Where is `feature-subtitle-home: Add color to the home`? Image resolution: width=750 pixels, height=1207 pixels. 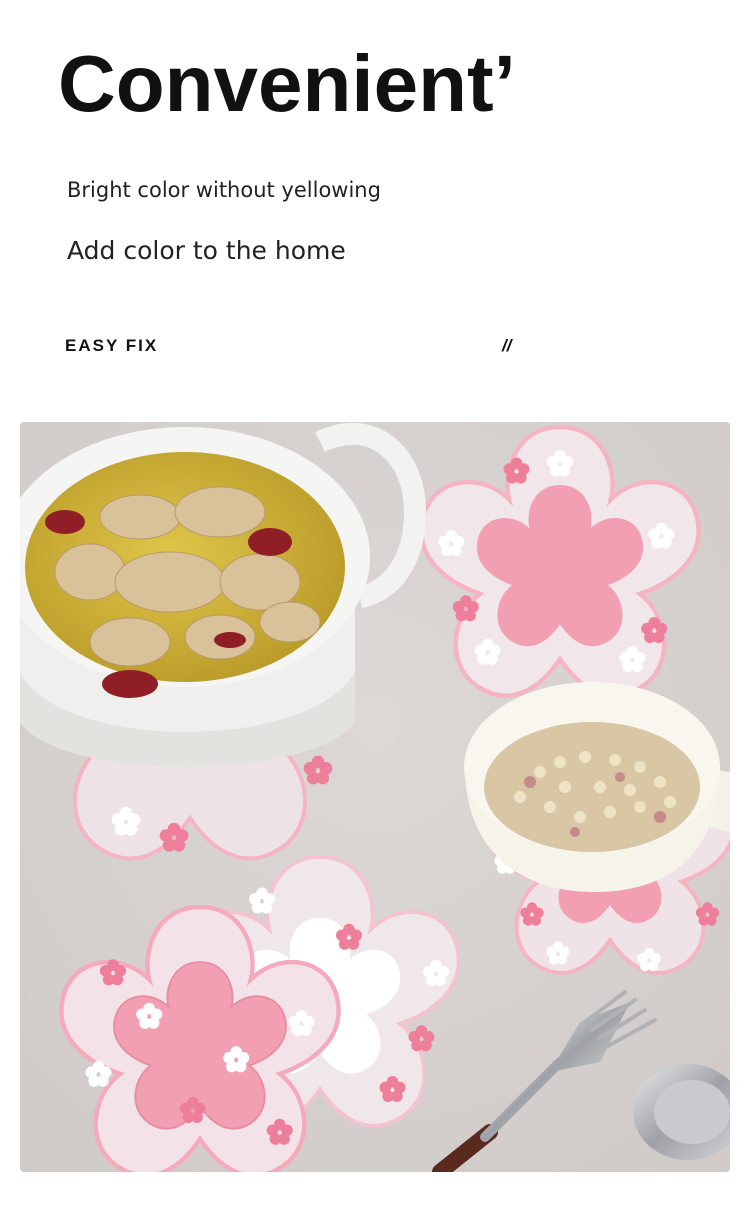 feature-subtitle-home: Add color to the home is located at coordinates (206, 250).